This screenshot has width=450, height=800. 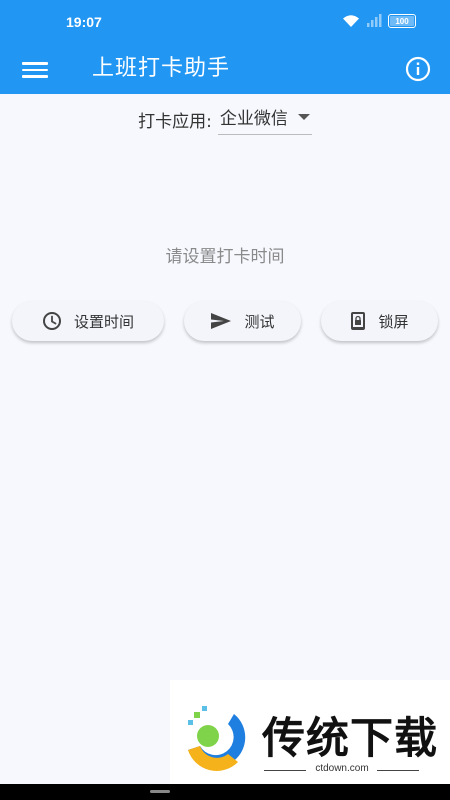 What do you see at coordinates (418, 69) in the screenshot?
I see `info-icon` at bounding box center [418, 69].